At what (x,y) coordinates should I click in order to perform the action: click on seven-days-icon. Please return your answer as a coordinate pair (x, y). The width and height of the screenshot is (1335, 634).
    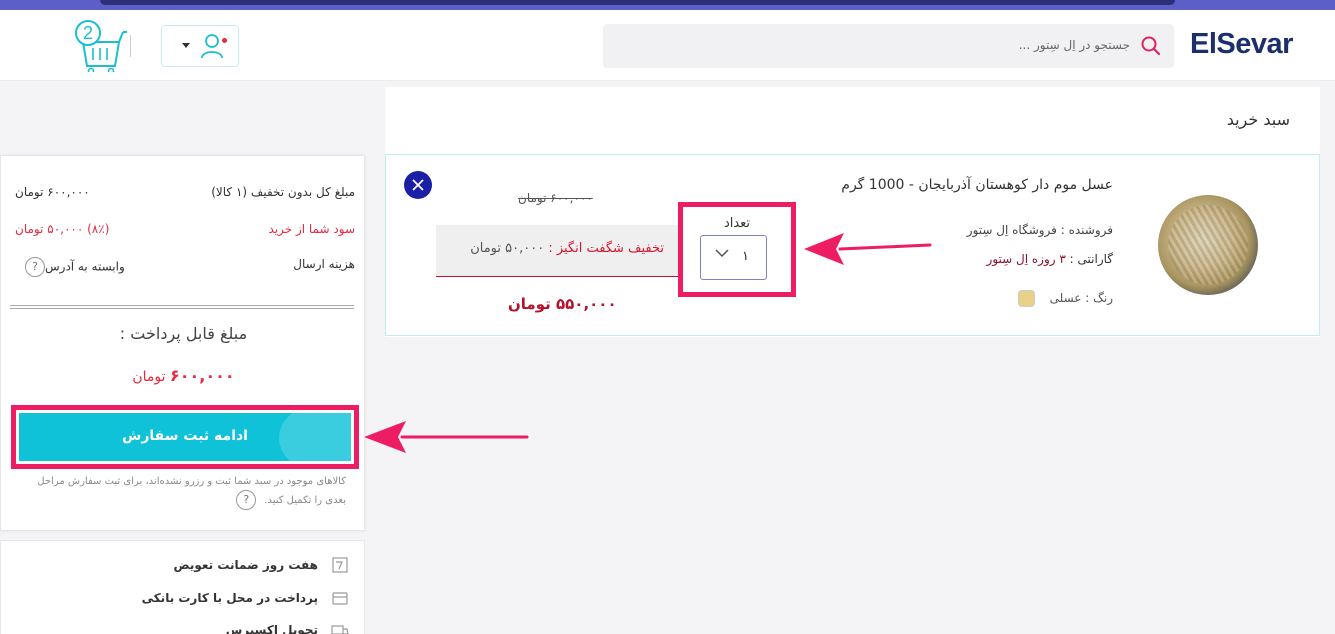
    Looking at the image, I should click on (340, 565).